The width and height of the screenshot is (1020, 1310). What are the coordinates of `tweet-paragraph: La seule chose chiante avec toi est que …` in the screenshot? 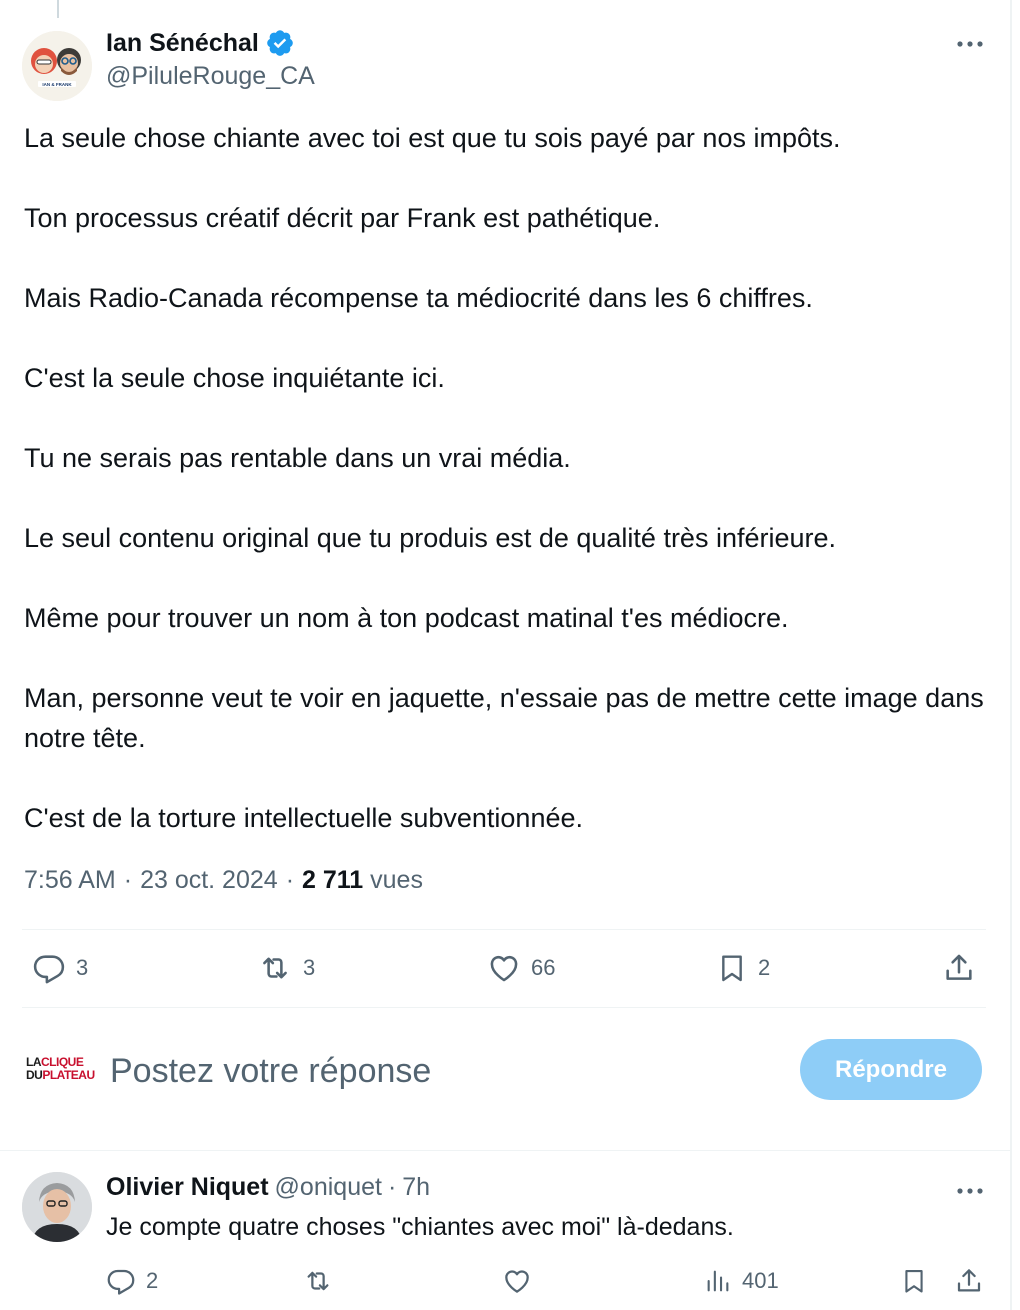 It's located at (432, 138).